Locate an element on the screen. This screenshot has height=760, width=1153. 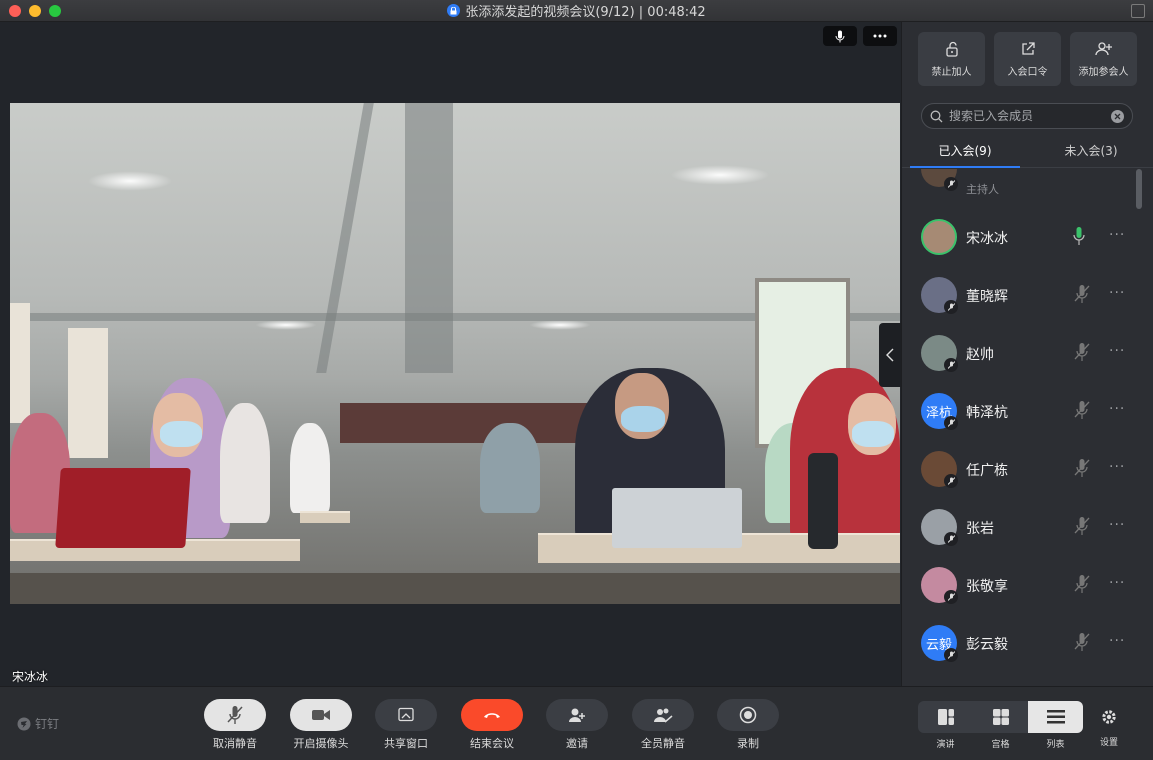
maximize-window-button is located at coordinates (55, 11).